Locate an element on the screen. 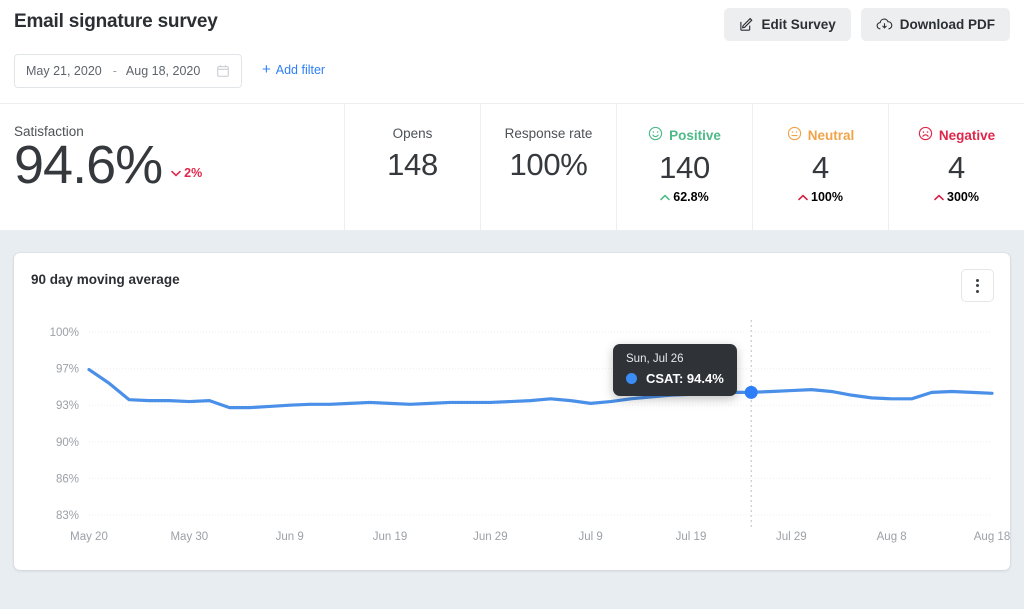 This screenshot has width=1024, height=609. header-actions: Edit Survey Download PDF is located at coordinates (867, 24).